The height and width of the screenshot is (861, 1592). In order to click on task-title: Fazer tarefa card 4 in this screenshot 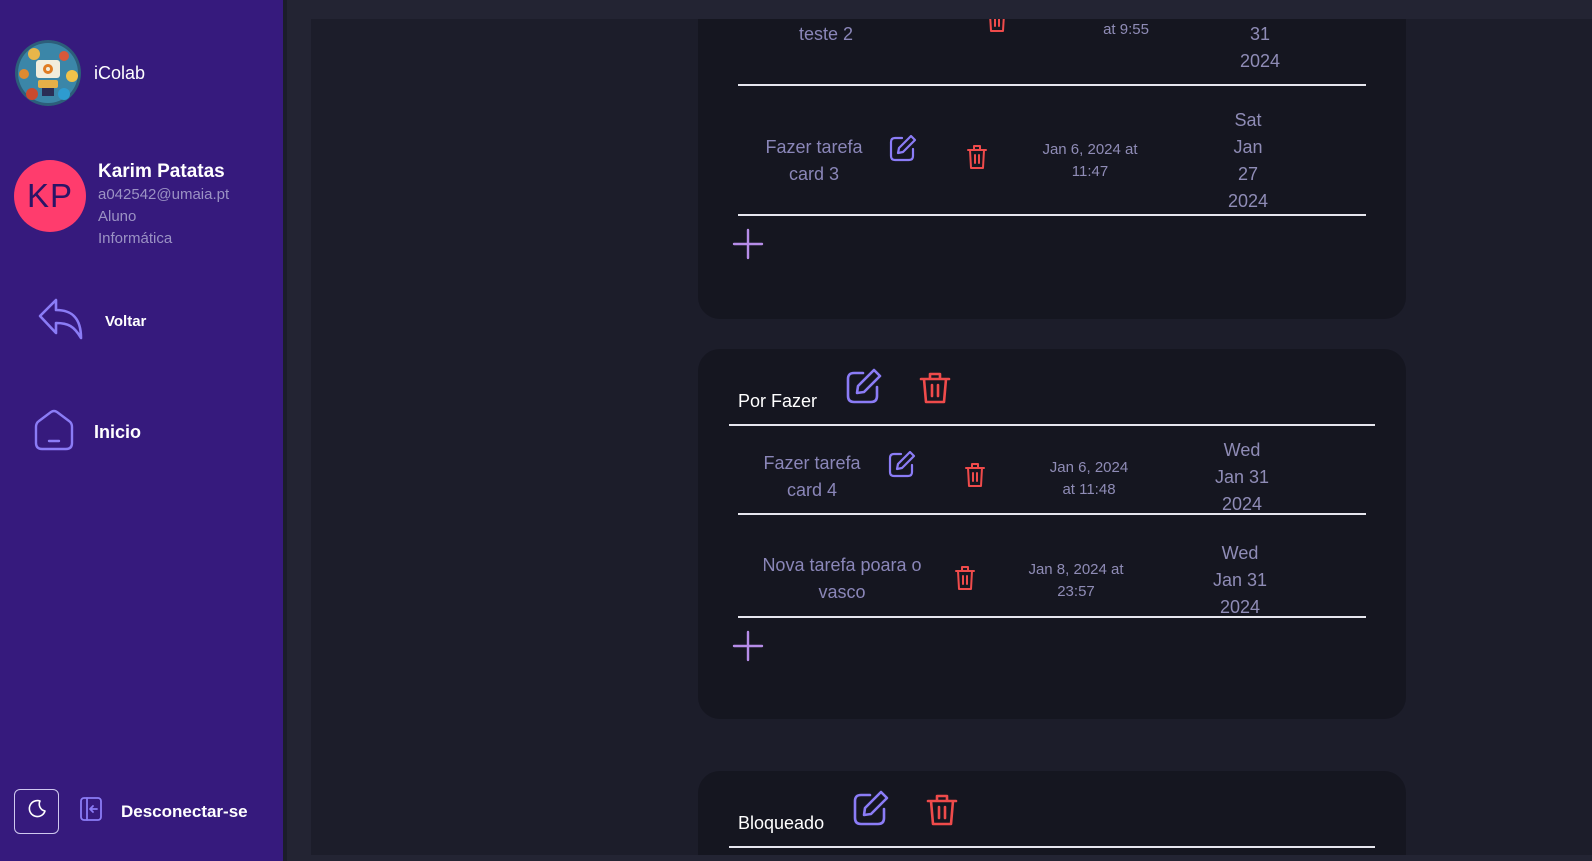, I will do `click(812, 476)`.